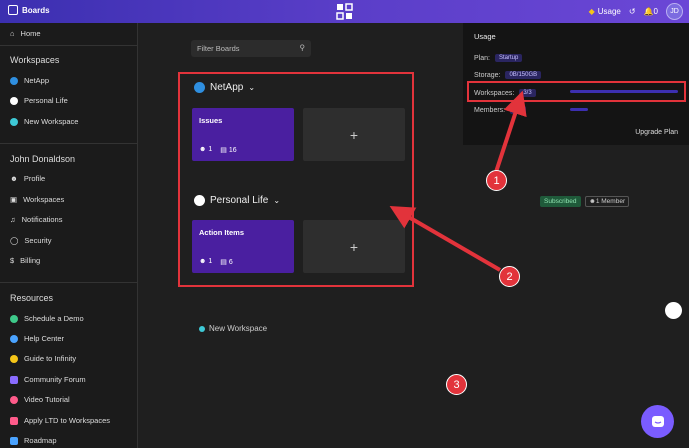 The image size is (689, 448). I want to click on chat-icon, so click(657, 421).